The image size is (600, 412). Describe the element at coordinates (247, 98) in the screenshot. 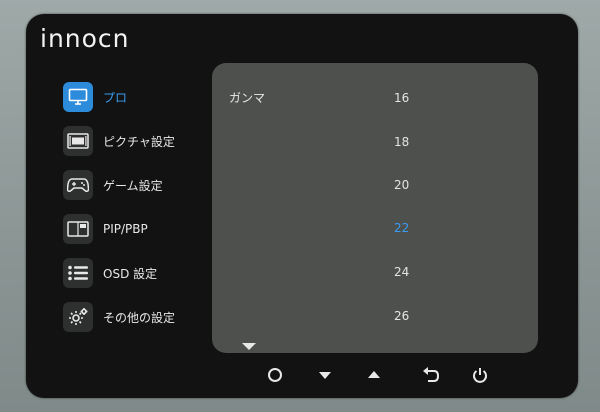

I see `parameter-label: ガンマ` at that location.